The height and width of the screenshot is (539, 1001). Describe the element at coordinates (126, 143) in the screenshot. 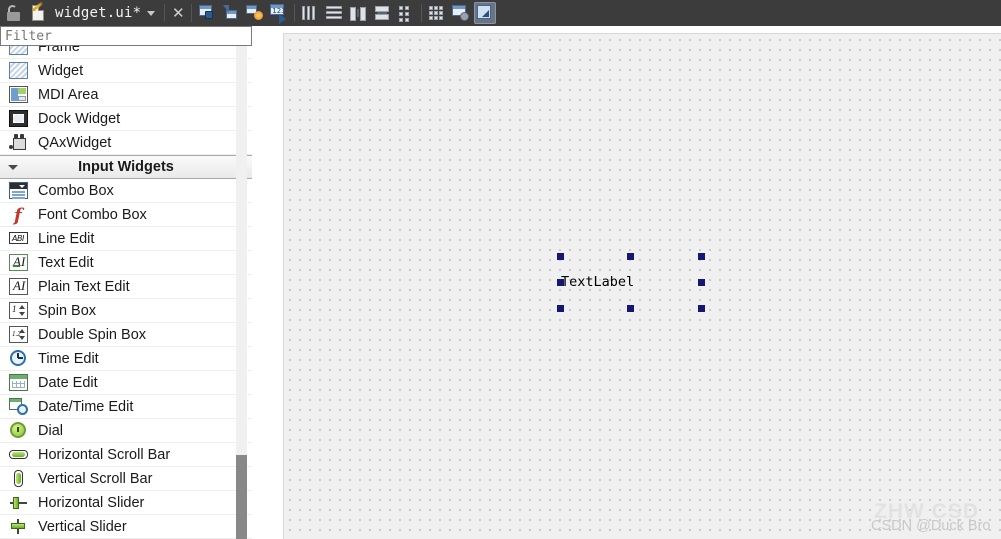

I see `list-item-qax-widget: QAxWidget` at that location.